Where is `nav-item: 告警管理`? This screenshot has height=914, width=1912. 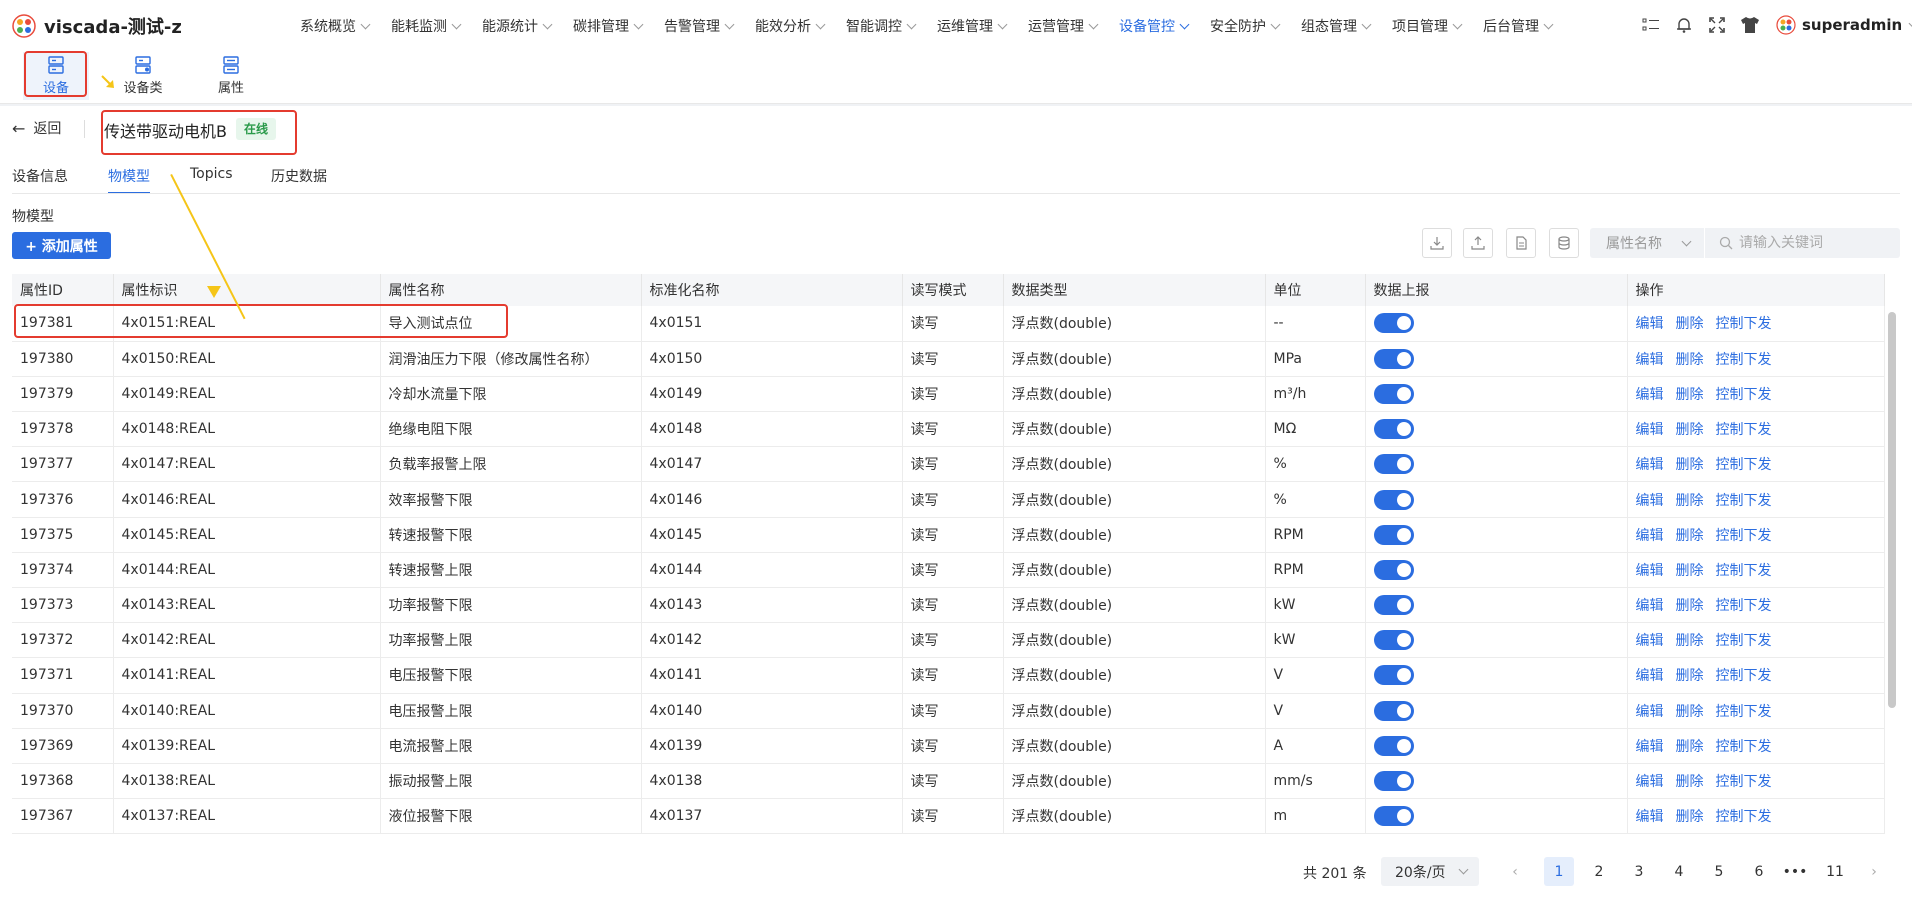
nav-item: 告警管理 is located at coordinates (699, 26).